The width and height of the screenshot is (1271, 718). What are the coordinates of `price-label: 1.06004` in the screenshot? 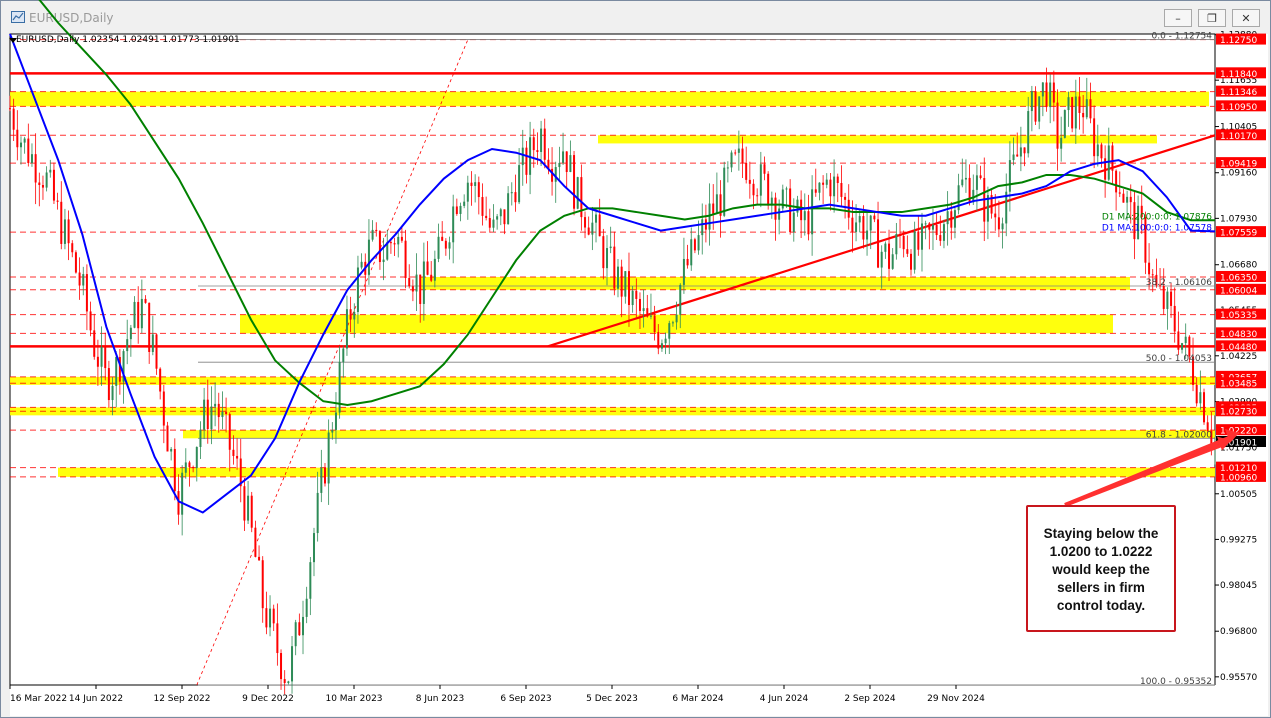 It's located at (1238, 291).